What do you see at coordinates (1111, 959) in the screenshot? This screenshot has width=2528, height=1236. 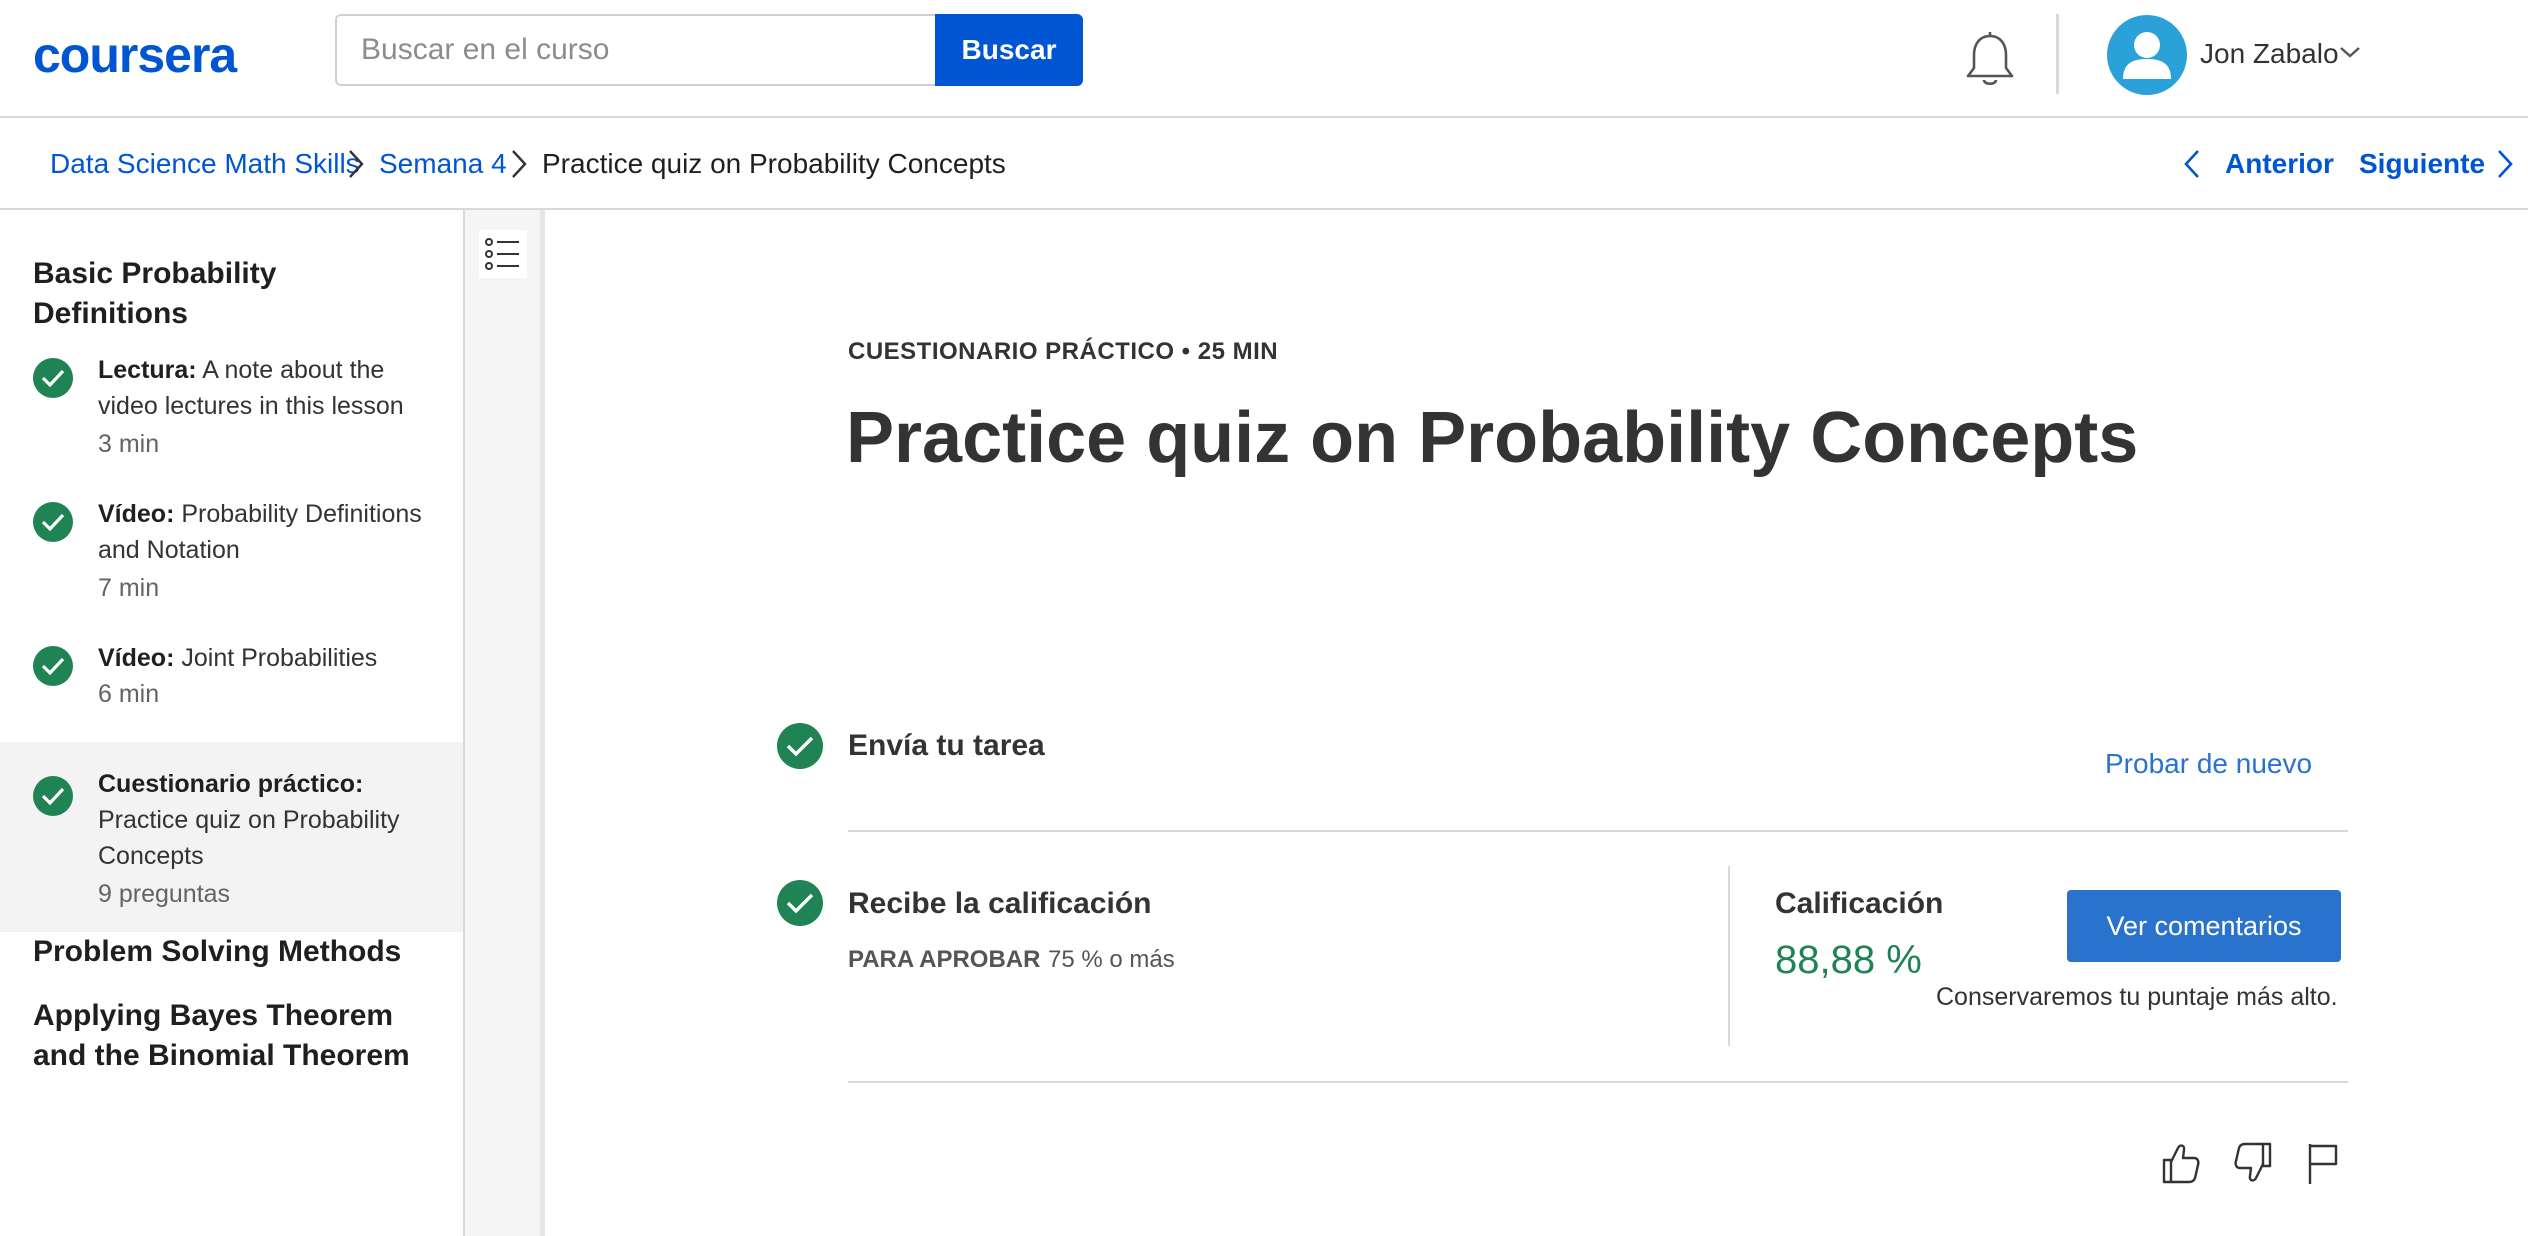 I see `pass-value: 75 % o más` at bounding box center [1111, 959].